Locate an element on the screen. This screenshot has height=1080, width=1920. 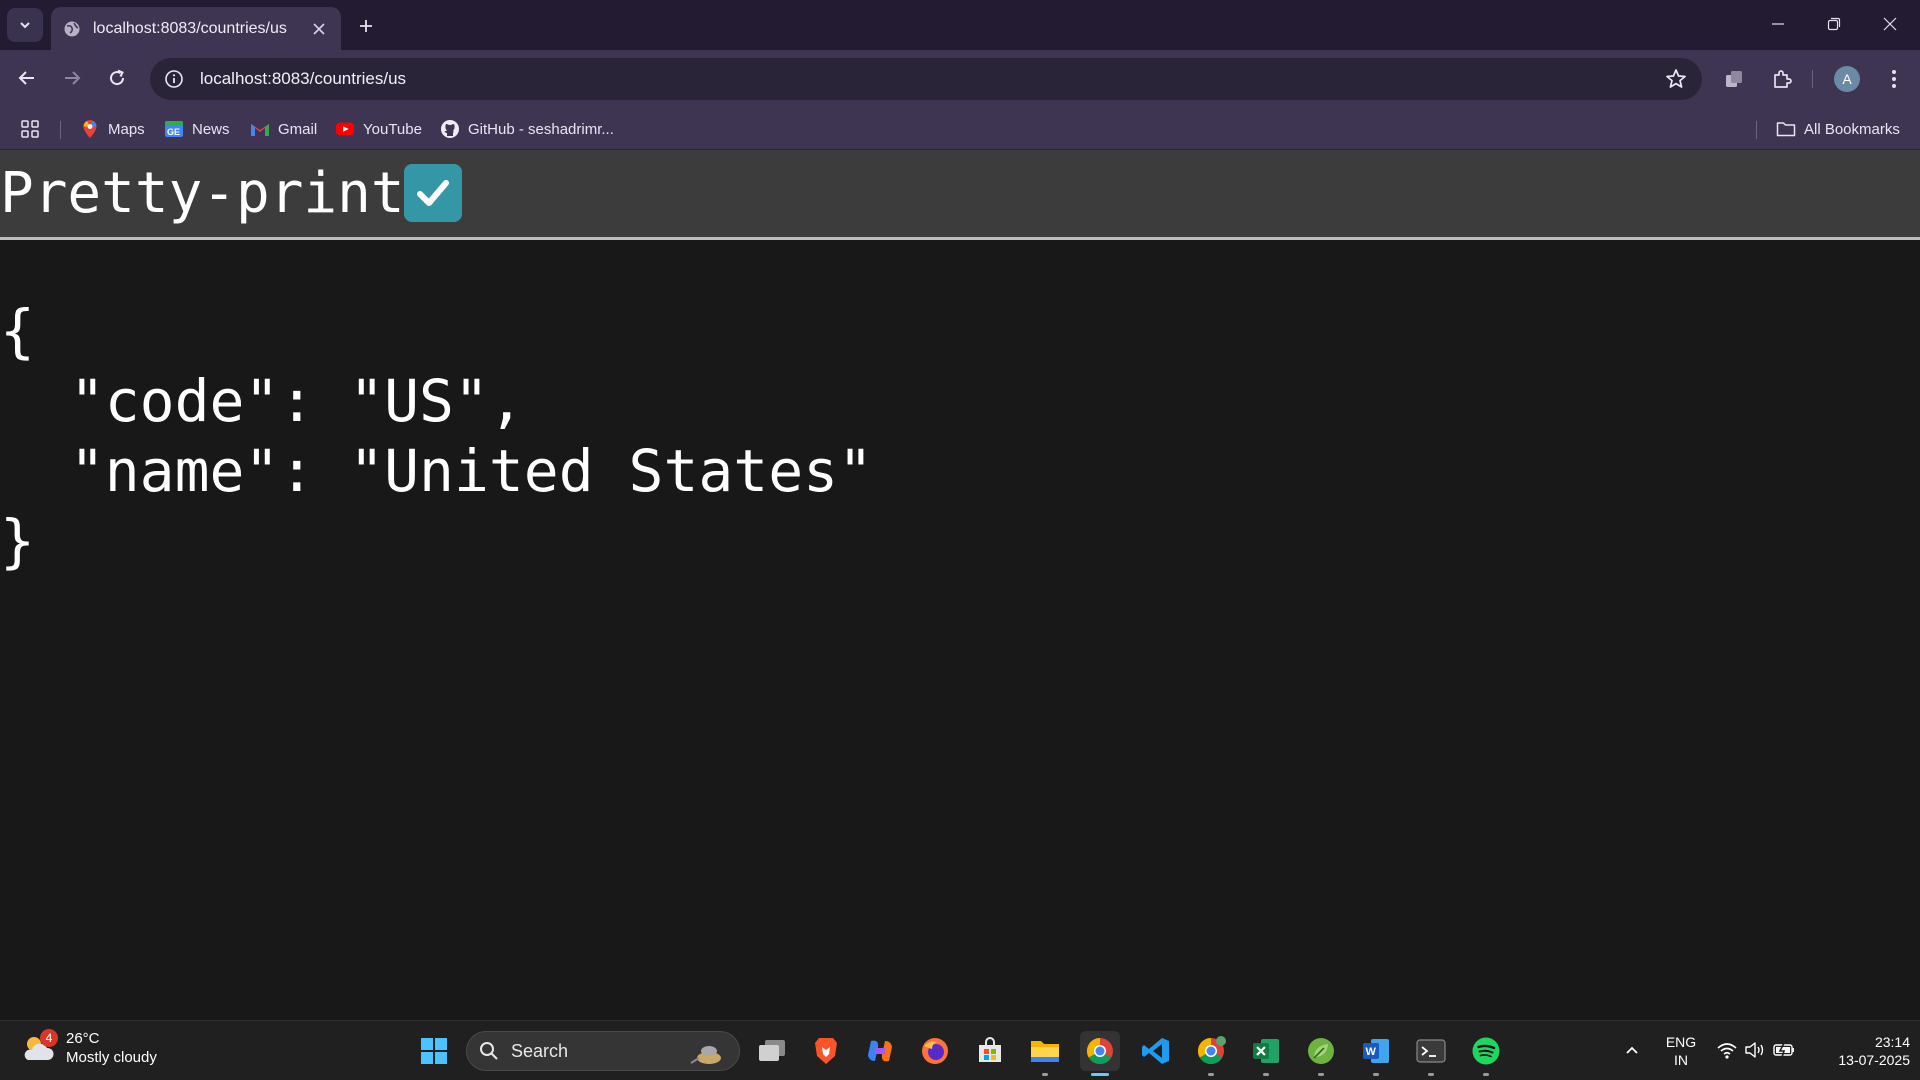
json-line: { is located at coordinates (17, 331).